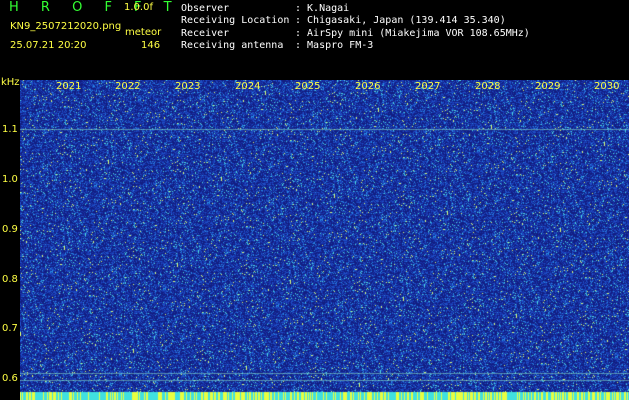 This screenshot has height=400, width=629. I want to click on y-tick-label: 0.8, so click(10, 279).